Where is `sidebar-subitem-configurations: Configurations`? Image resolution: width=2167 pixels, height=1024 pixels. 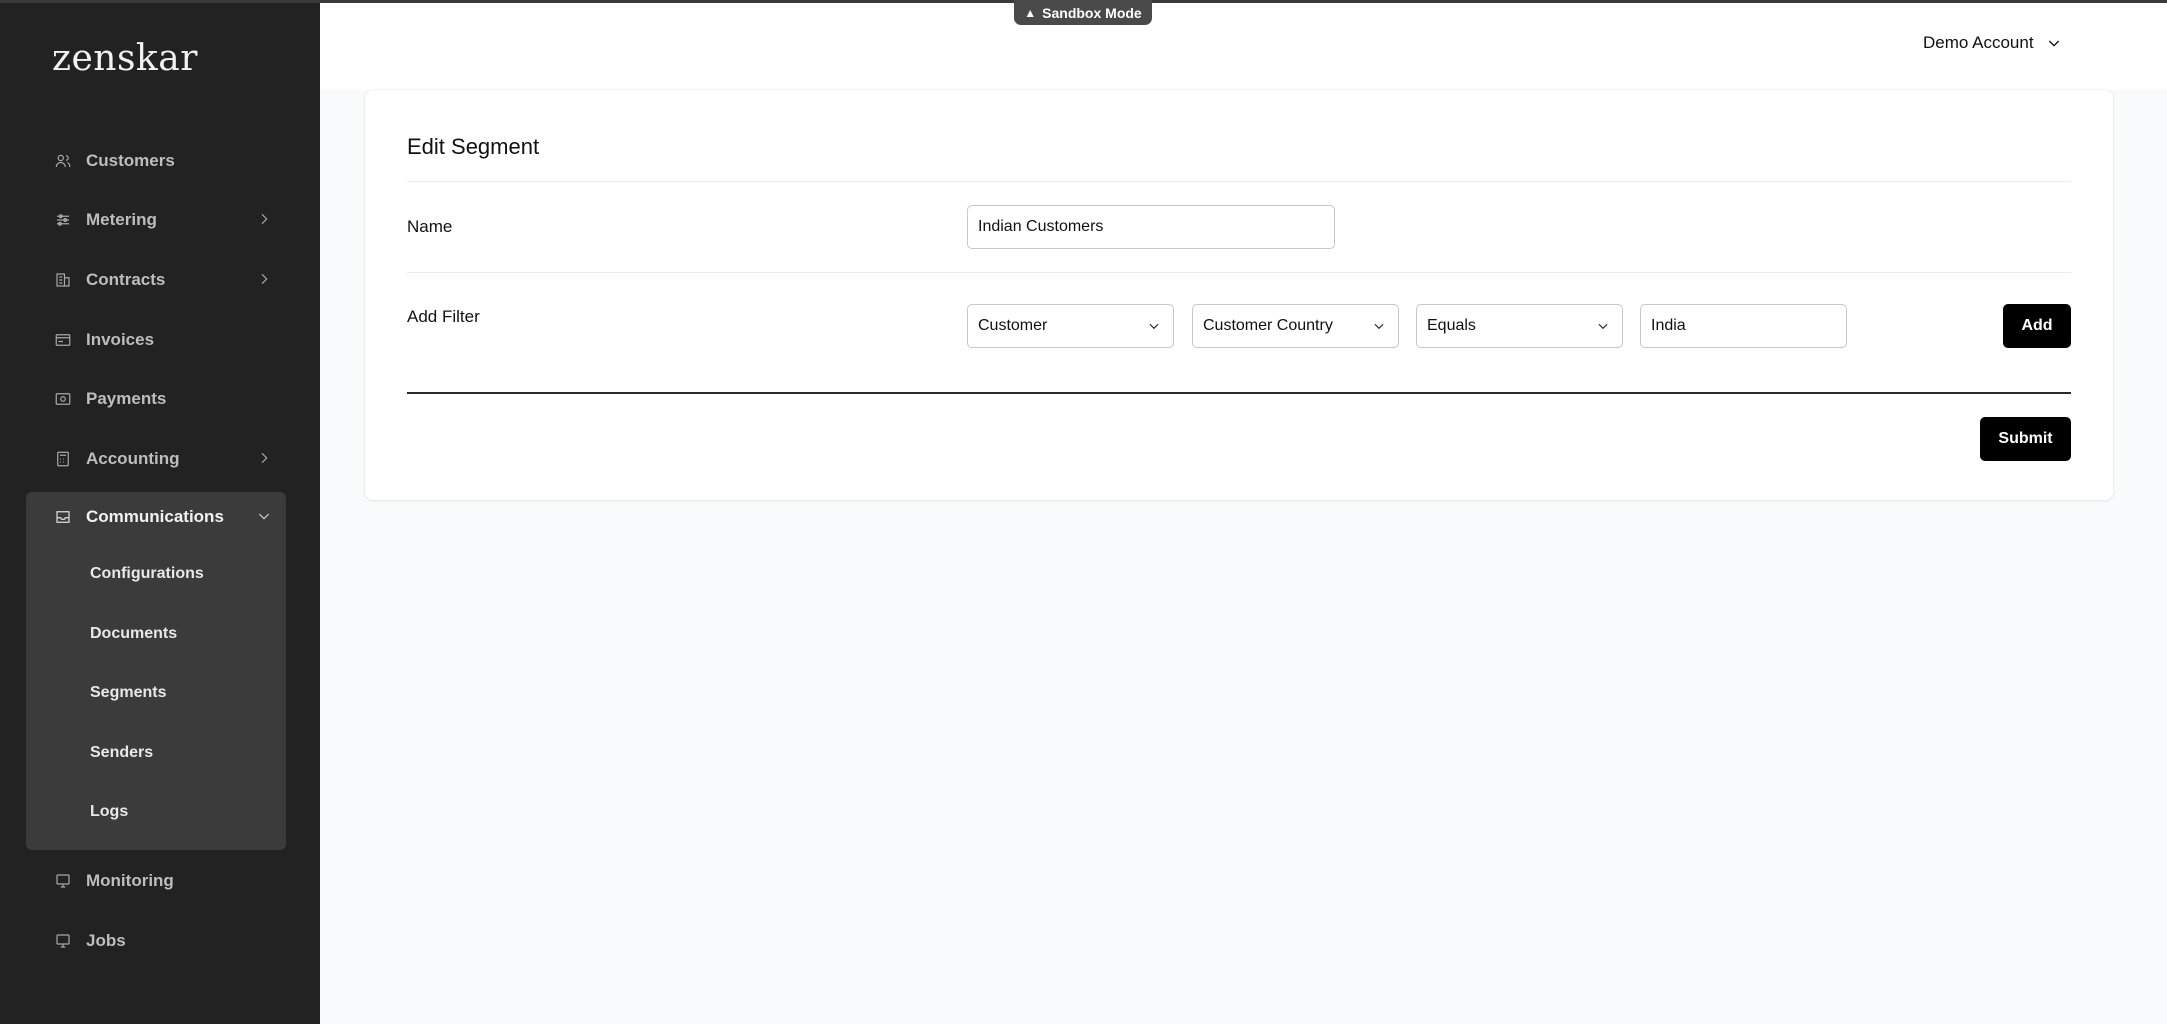
sidebar-subitem-configurations: Configurations is located at coordinates (147, 574).